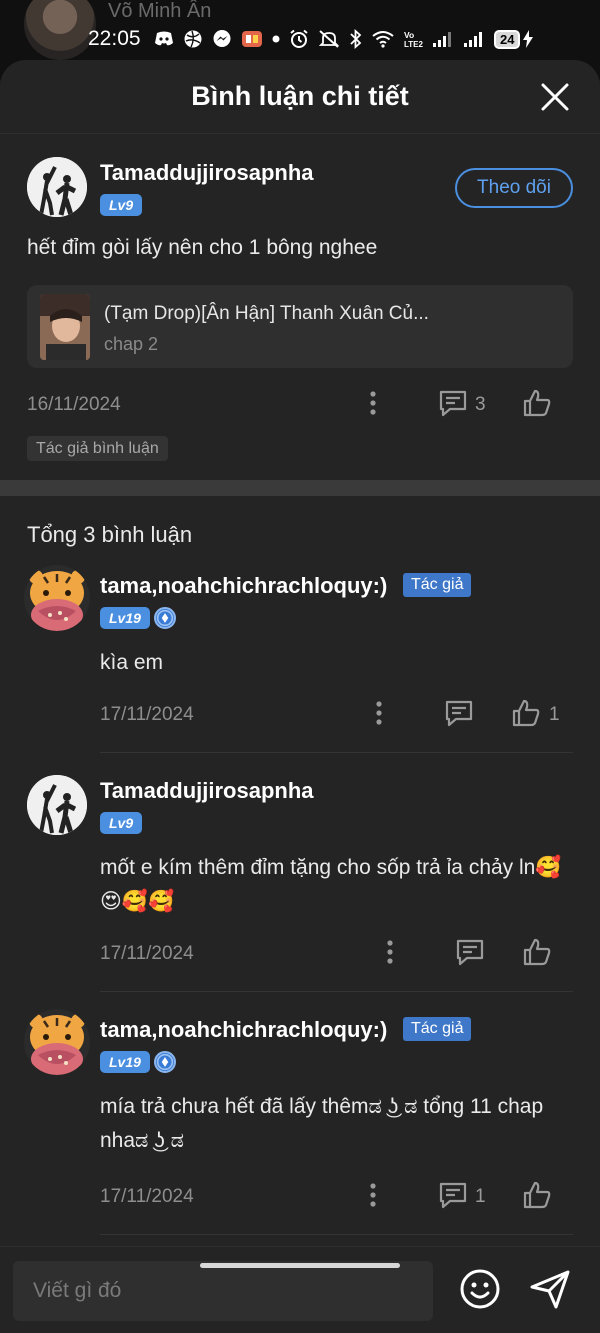 The image size is (600, 1333). Describe the element at coordinates (299, 39) in the screenshot. I see `alarm-icon` at that location.